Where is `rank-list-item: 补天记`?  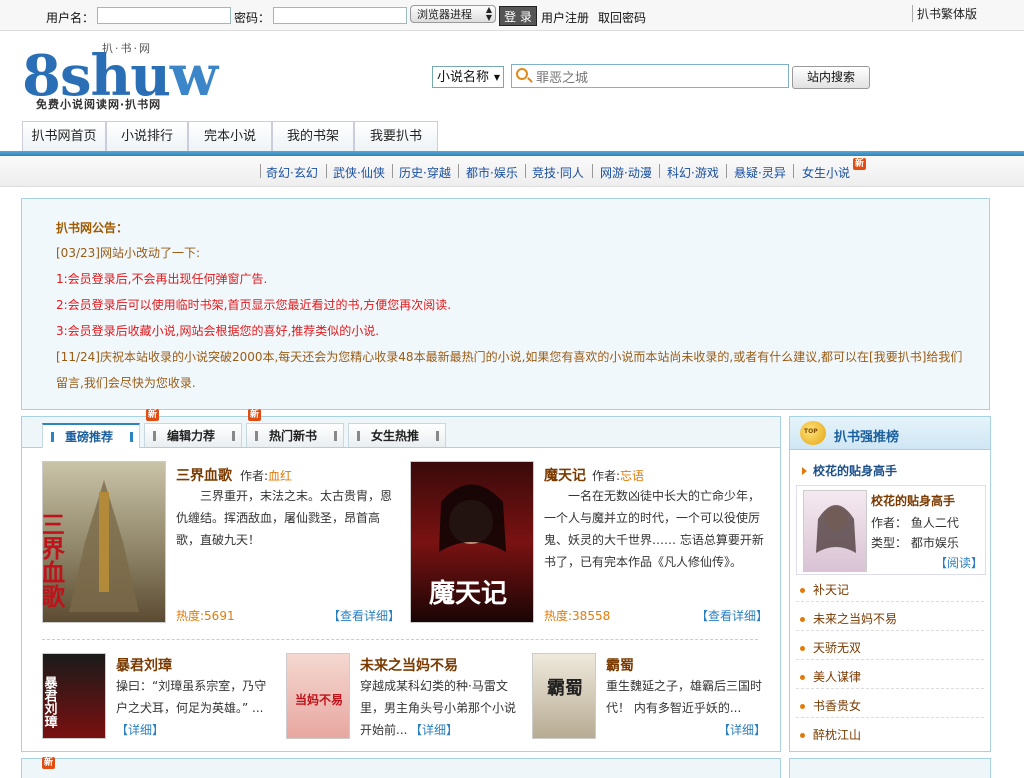
rank-list-item: 补天记 is located at coordinates (824, 589).